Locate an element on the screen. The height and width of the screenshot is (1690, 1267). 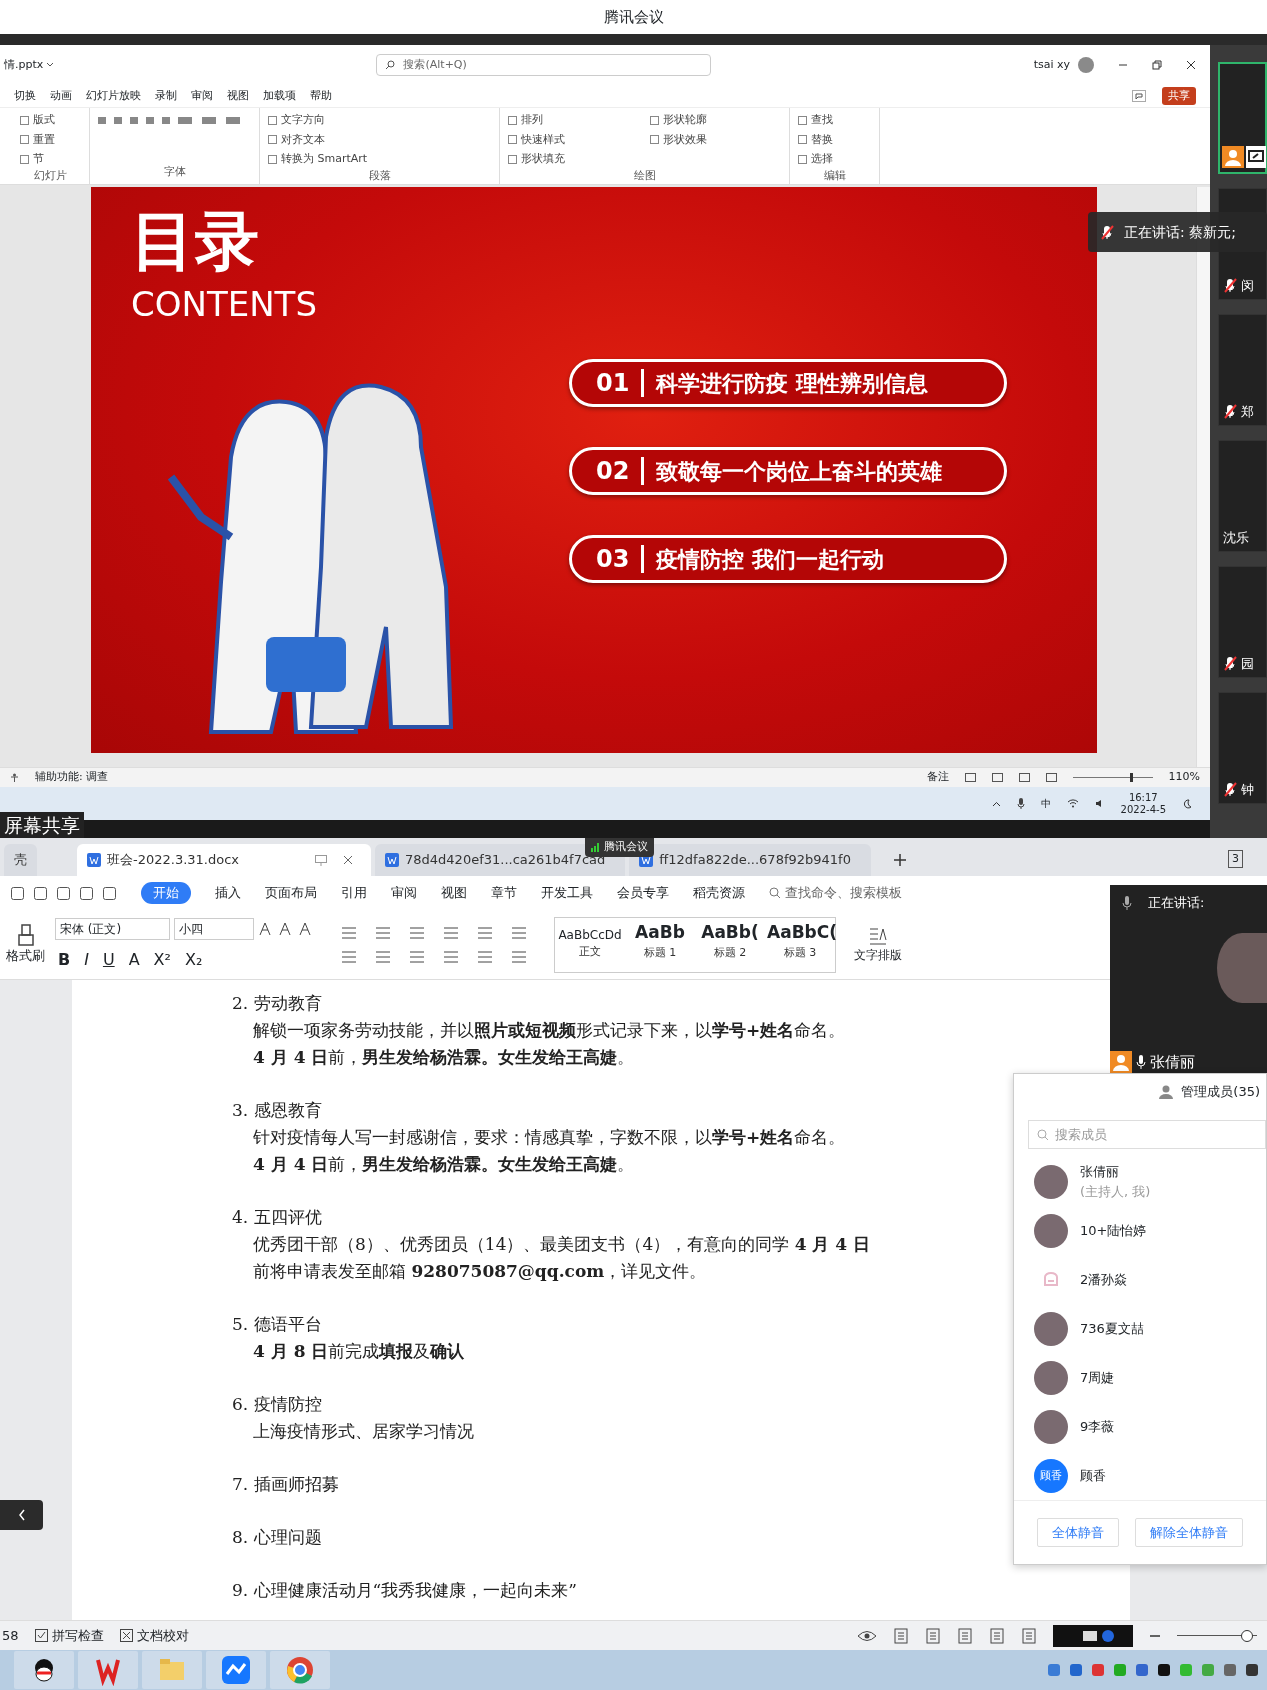
section-heading: 9. 心理健康活动月“我秀我健康，一起向未来” is located at coordinates (404, 1590).